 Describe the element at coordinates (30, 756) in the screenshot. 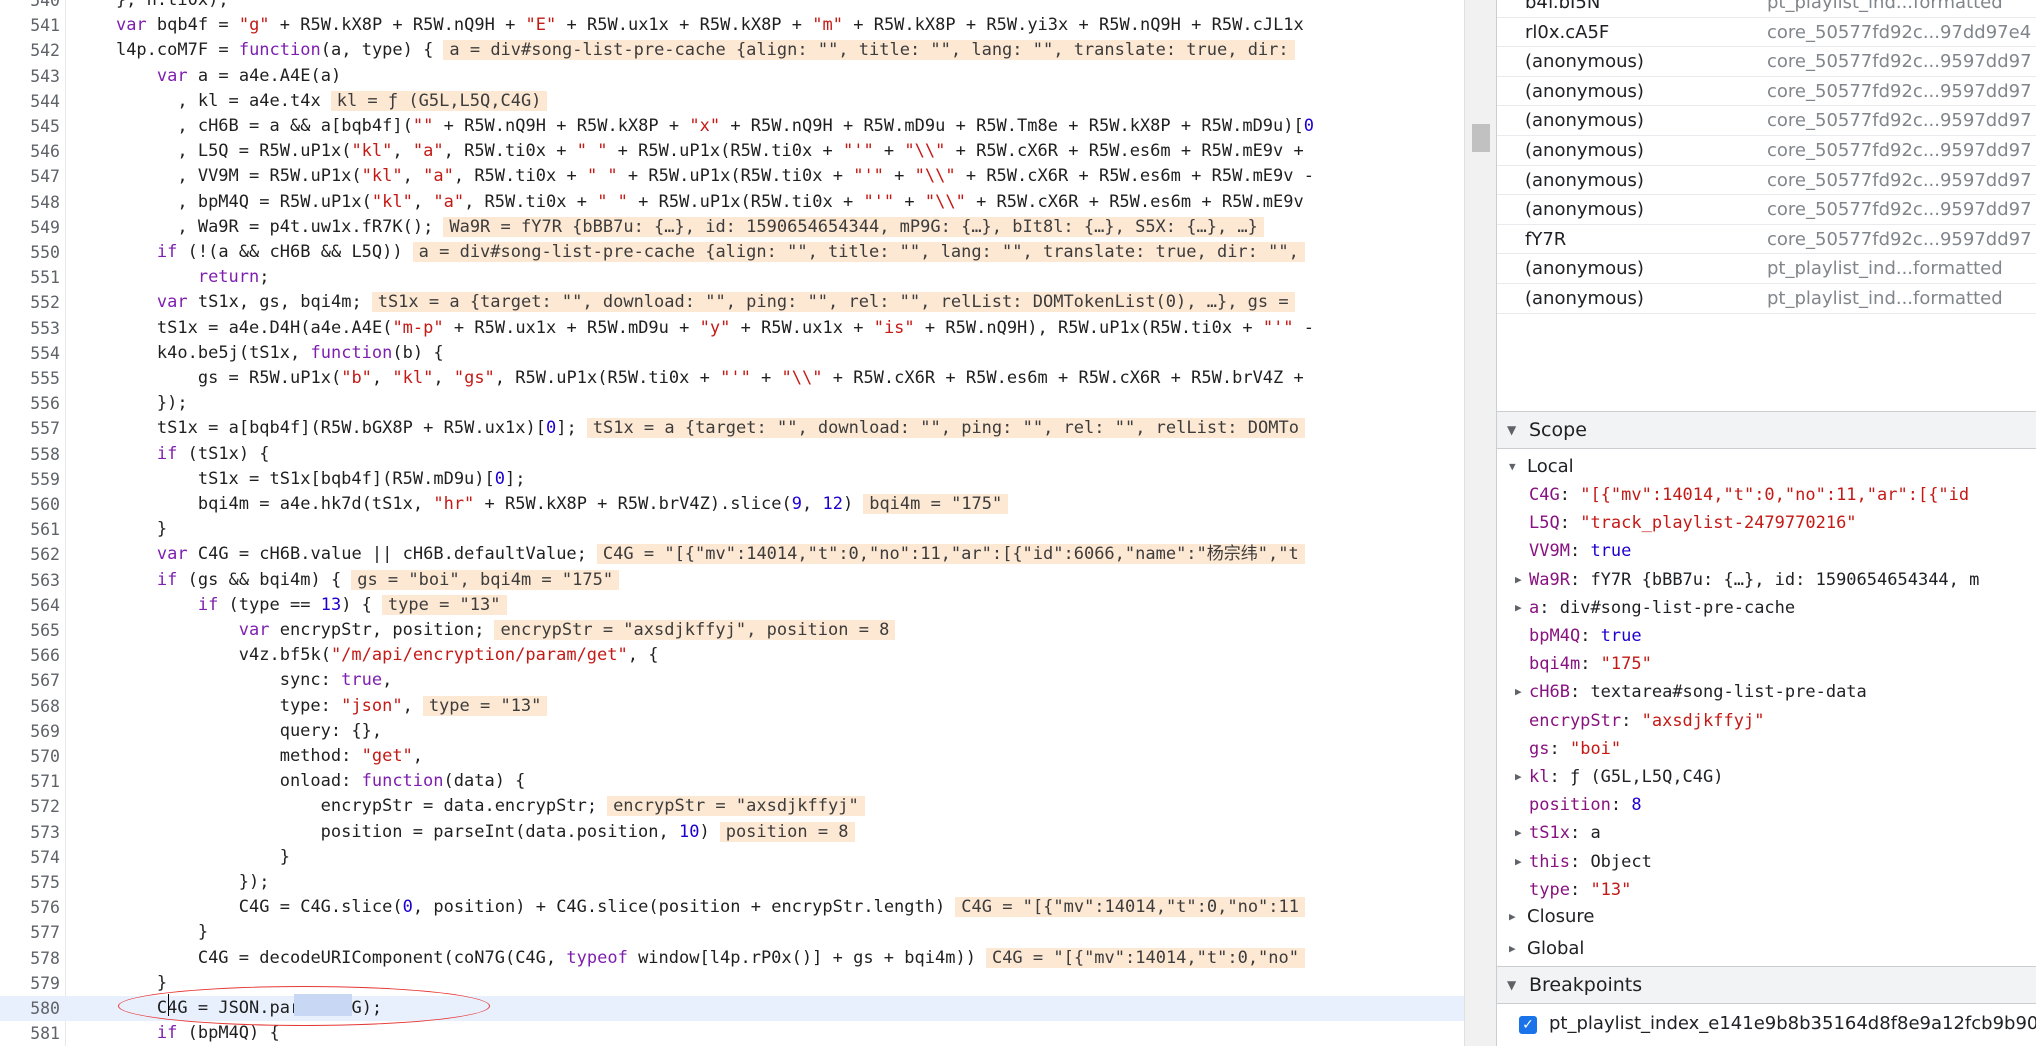

I see `line-number: 570` at that location.